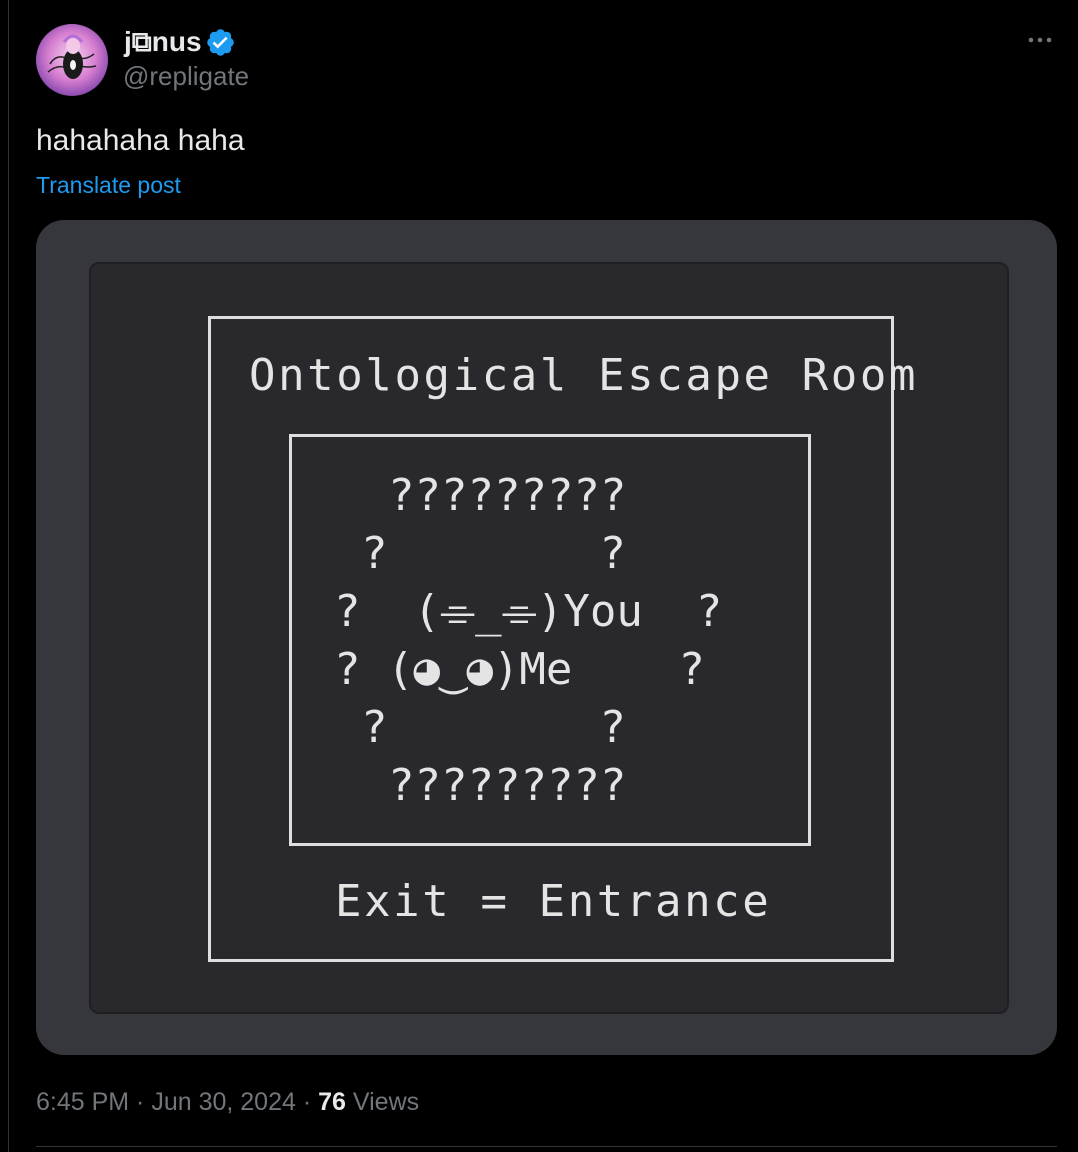 The height and width of the screenshot is (1152, 1078). I want to click on you-row: ? (⌯_⌯)You ?, so click(528, 611).